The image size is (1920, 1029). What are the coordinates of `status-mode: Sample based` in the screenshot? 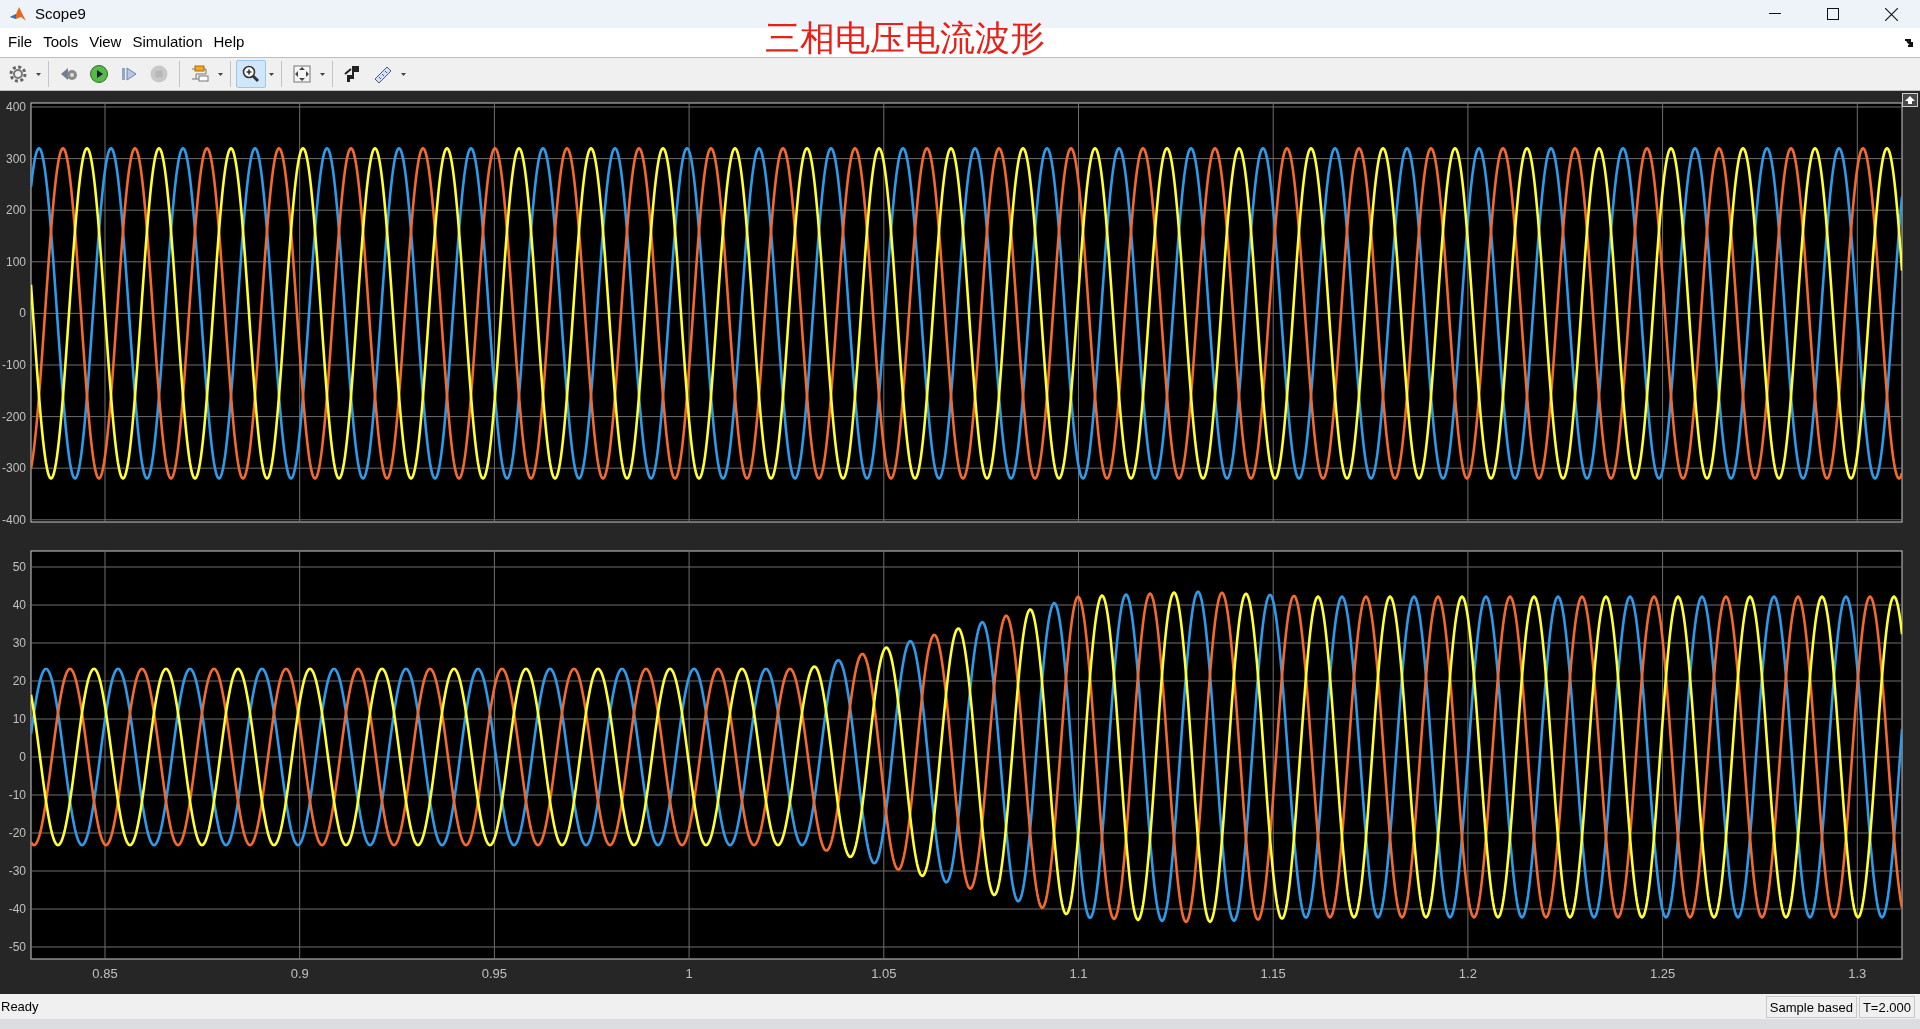 It's located at (1811, 1006).